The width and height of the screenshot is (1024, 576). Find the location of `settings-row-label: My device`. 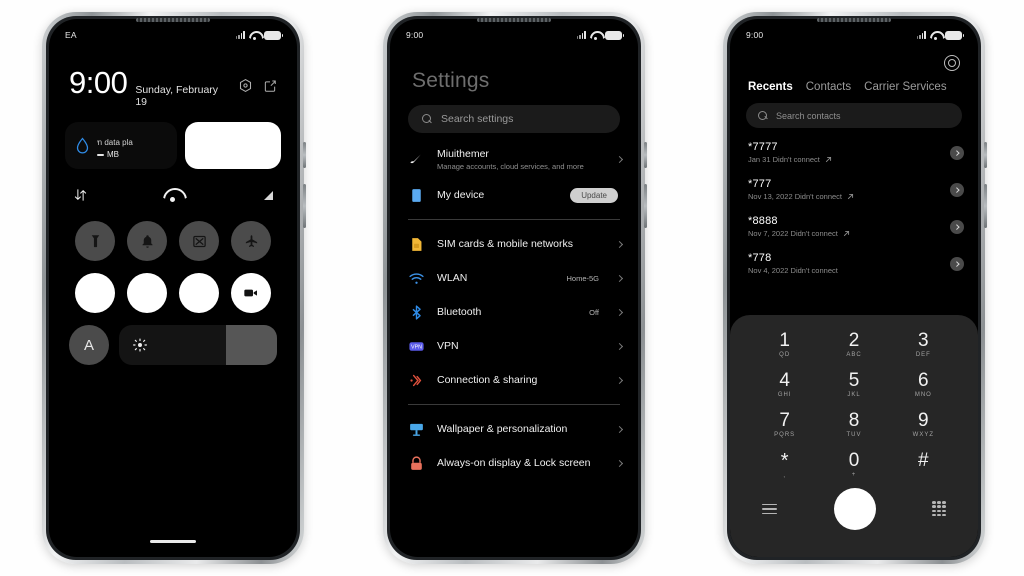

settings-row-label: My device is located at coordinates (461, 194).